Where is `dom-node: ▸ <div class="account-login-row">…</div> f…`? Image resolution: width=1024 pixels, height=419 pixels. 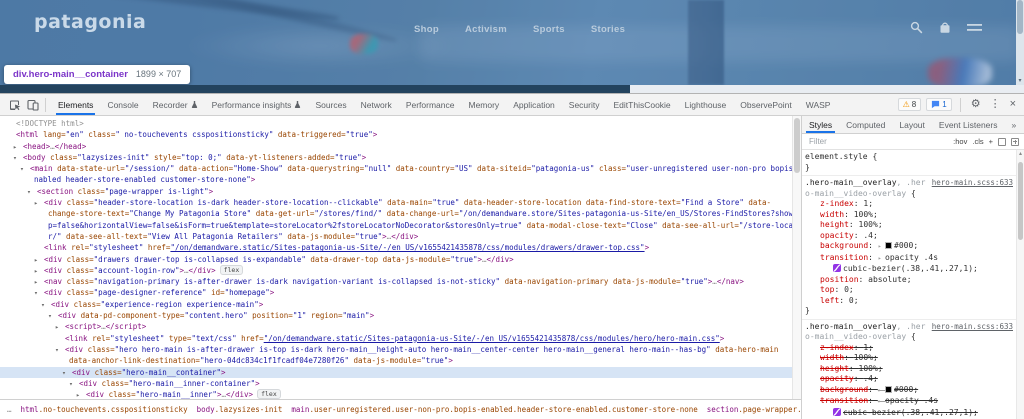 dom-node: ▸ <div class="account-login-row">…</div> f… is located at coordinates (396, 270).